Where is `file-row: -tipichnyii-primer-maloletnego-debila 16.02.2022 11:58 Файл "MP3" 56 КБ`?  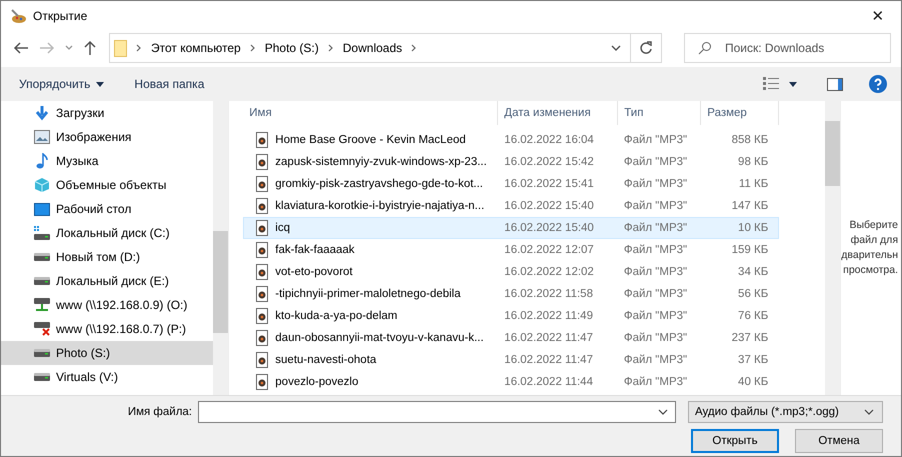
file-row: -tipichnyii-primer-maloletnego-debila 16.02.2022 11:58 Файл "MP3" 56 КБ is located at coordinates (511, 294).